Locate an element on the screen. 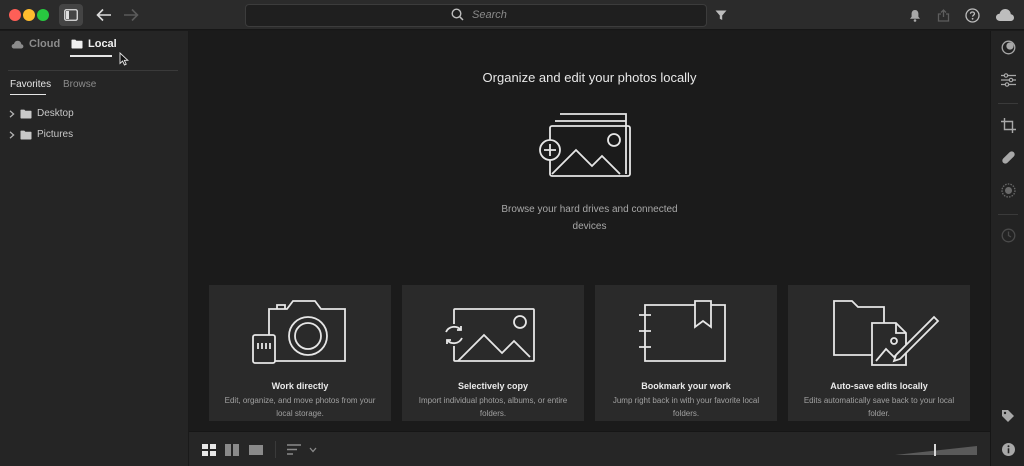 The width and height of the screenshot is (1024, 466). local-tab-label: Local is located at coordinates (102, 44).